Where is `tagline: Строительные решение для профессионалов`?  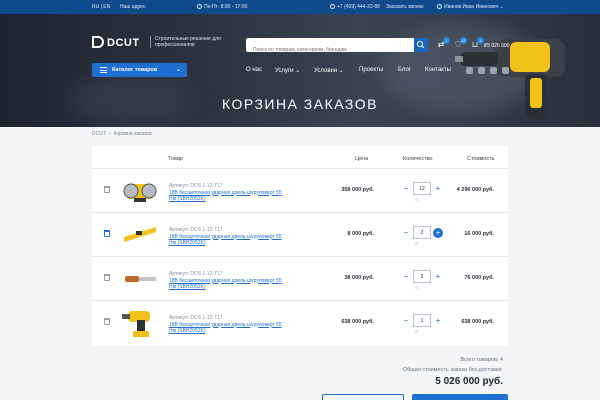
tagline: Строительные решение для профессионалов is located at coordinates (195, 42).